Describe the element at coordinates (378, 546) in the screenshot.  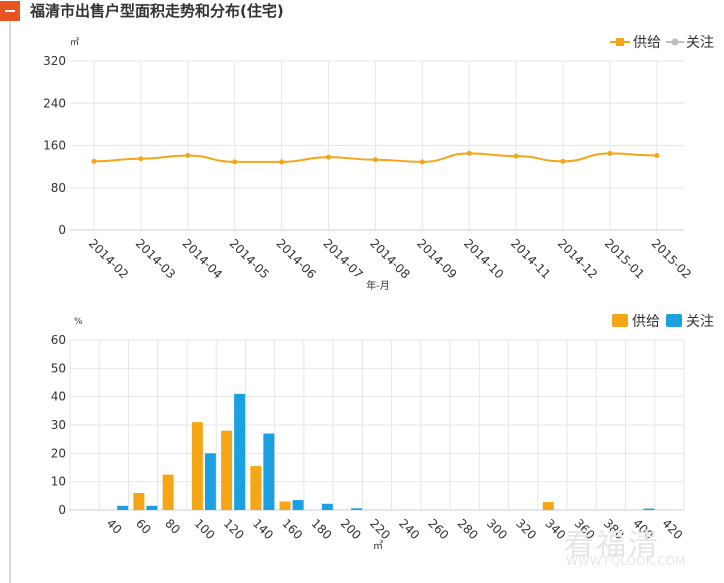
I see `x-axis-title: ㎡` at that location.